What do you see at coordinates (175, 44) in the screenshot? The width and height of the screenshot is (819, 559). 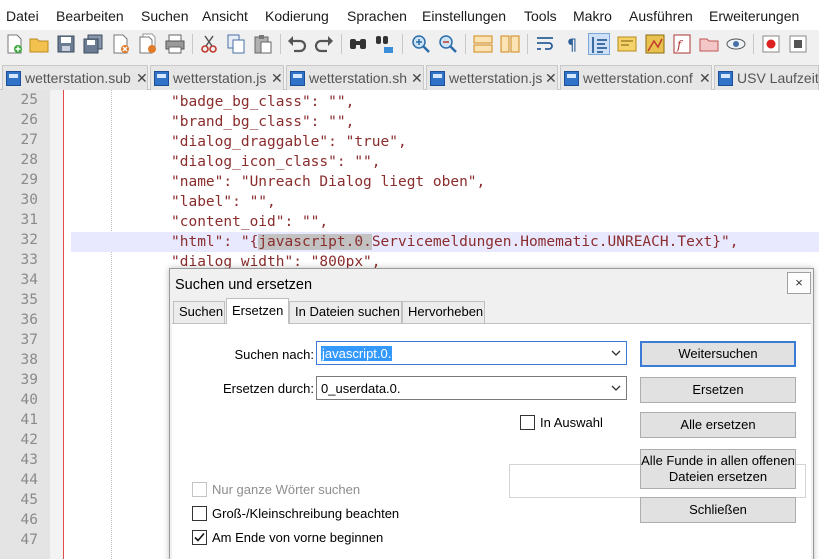 I see `print-icon` at bounding box center [175, 44].